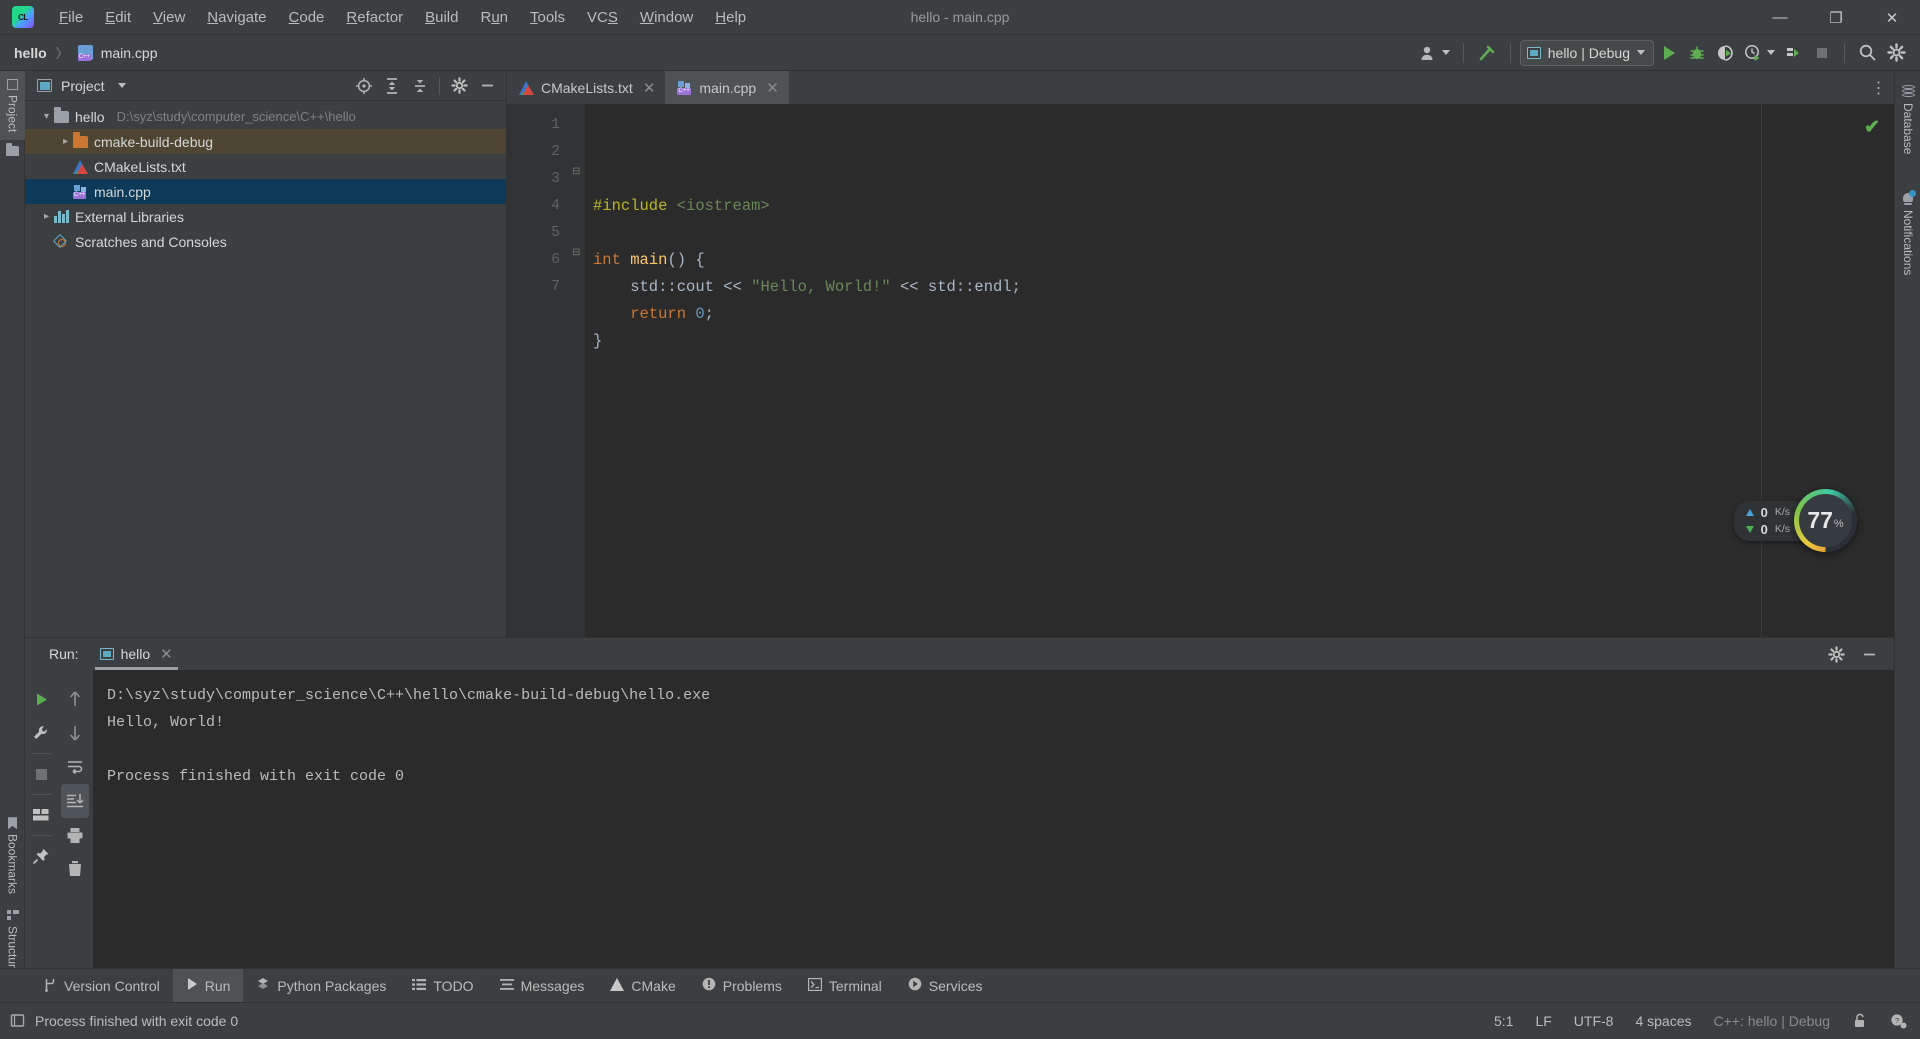  What do you see at coordinates (576, 252) in the screenshot?
I see `fold-icon-close: ⊟` at bounding box center [576, 252].